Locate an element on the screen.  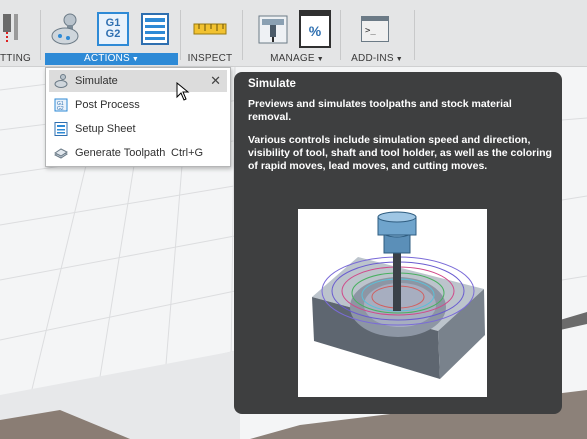
post-library-icon: % is located at coordinates (315, 29).